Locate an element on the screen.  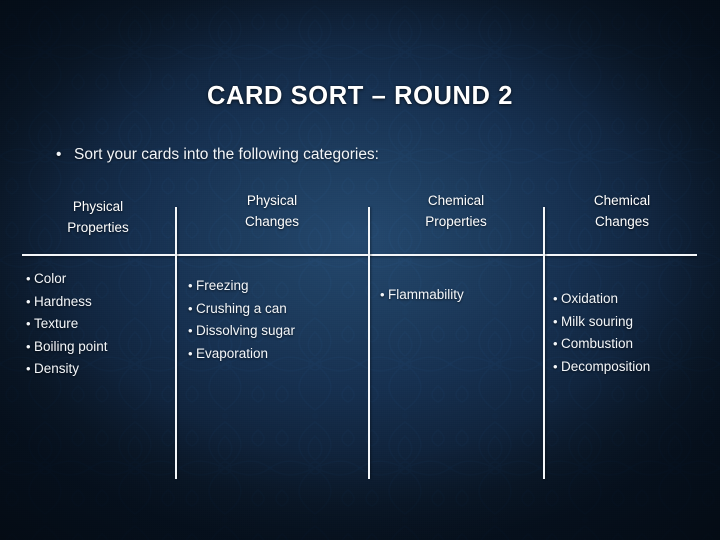
list-item: • Dissolving sugar is located at coordinates (241, 331).